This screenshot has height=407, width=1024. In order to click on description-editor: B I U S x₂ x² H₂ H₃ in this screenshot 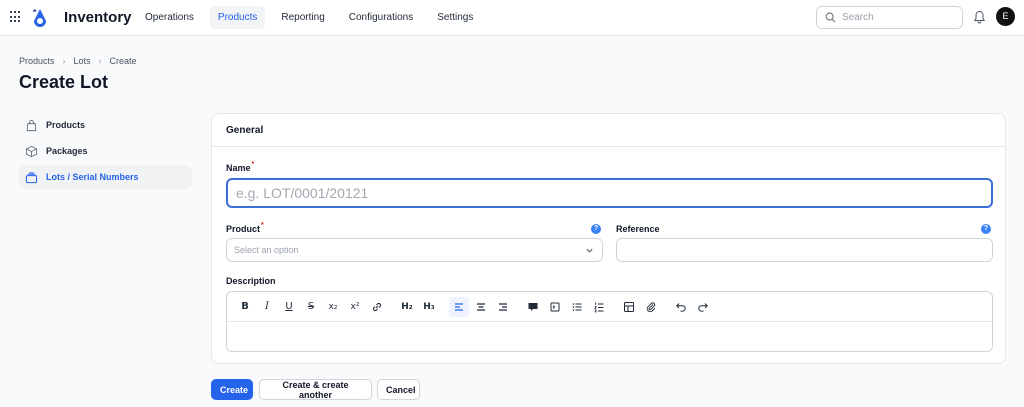, I will do `click(609, 321)`.